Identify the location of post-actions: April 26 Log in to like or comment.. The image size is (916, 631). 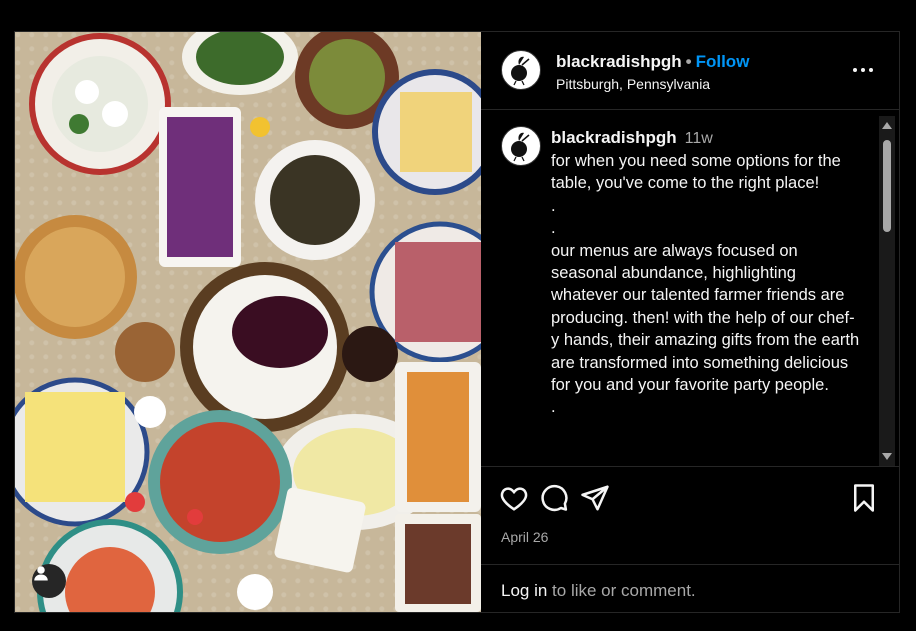
(690, 539).